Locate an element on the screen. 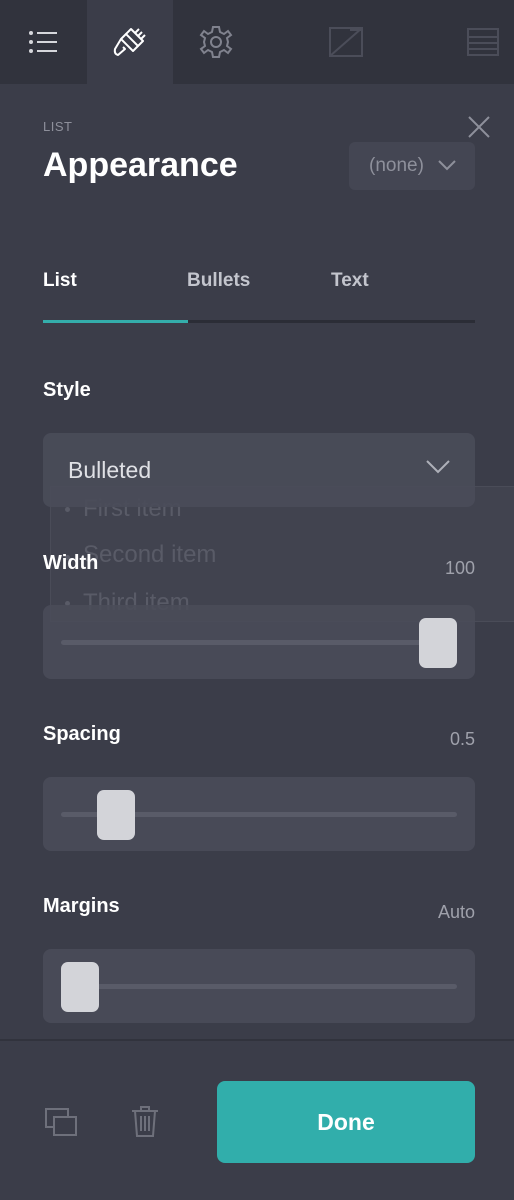 This screenshot has height=1200, width=514. tool-list is located at coordinates (43, 42).